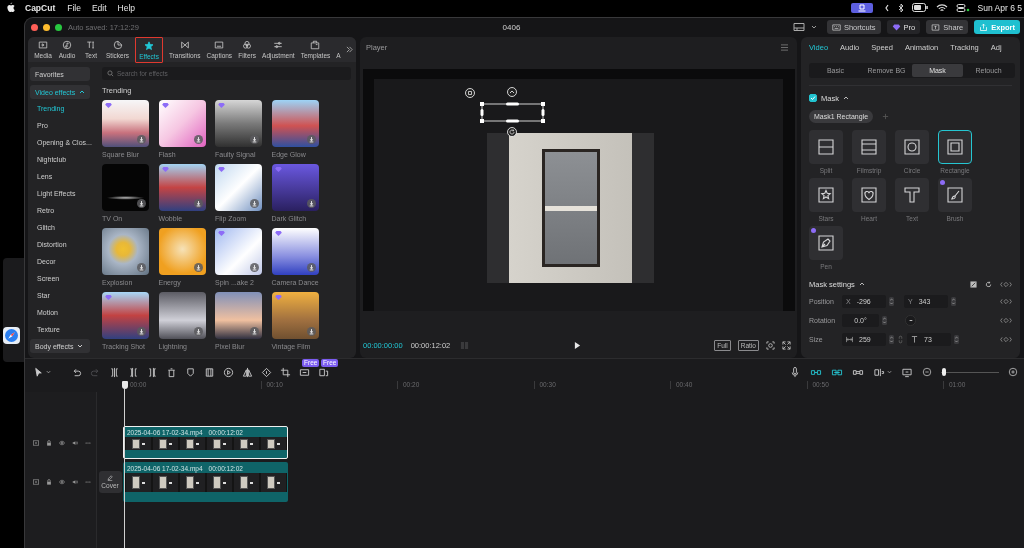 This screenshot has height=548, width=1024. What do you see at coordinates (114, 372) in the screenshot?
I see `split-icon` at bounding box center [114, 372].